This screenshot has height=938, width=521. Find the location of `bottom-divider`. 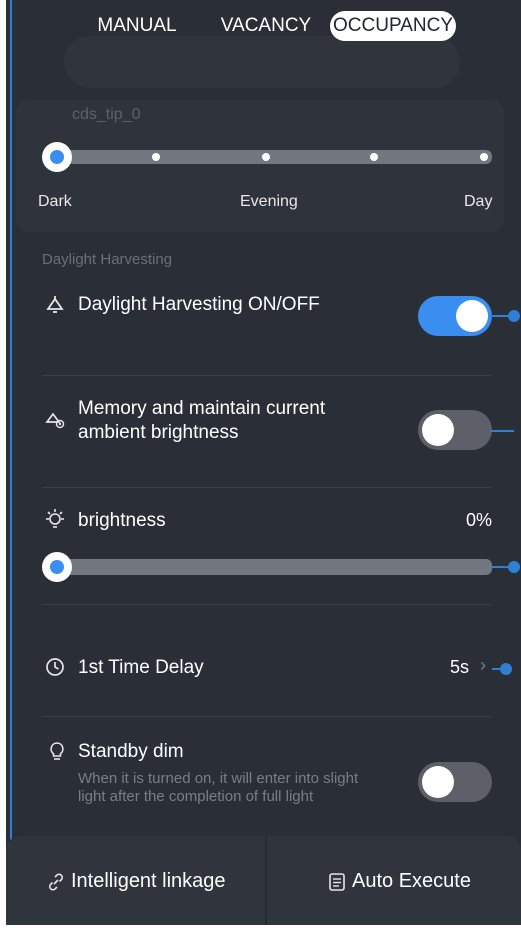

bottom-divider is located at coordinates (266, 880).